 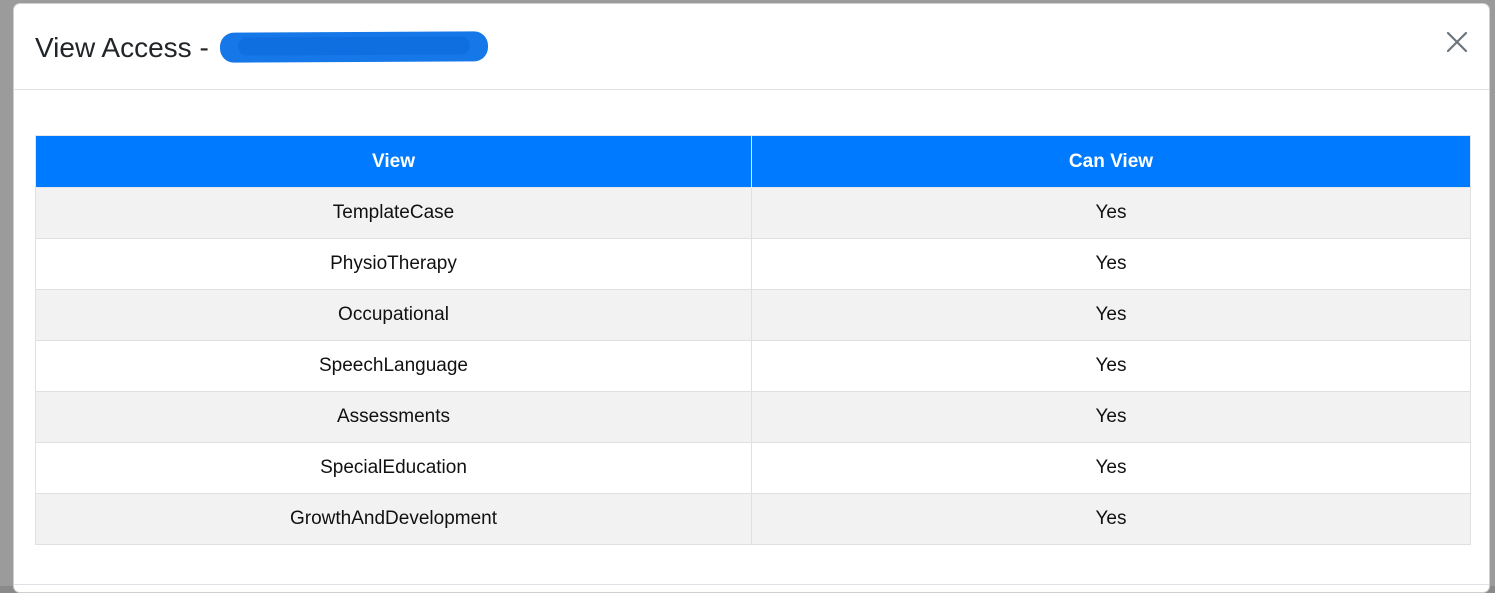 I want to click on table-header-row: View Can View, so click(x=753, y=161).